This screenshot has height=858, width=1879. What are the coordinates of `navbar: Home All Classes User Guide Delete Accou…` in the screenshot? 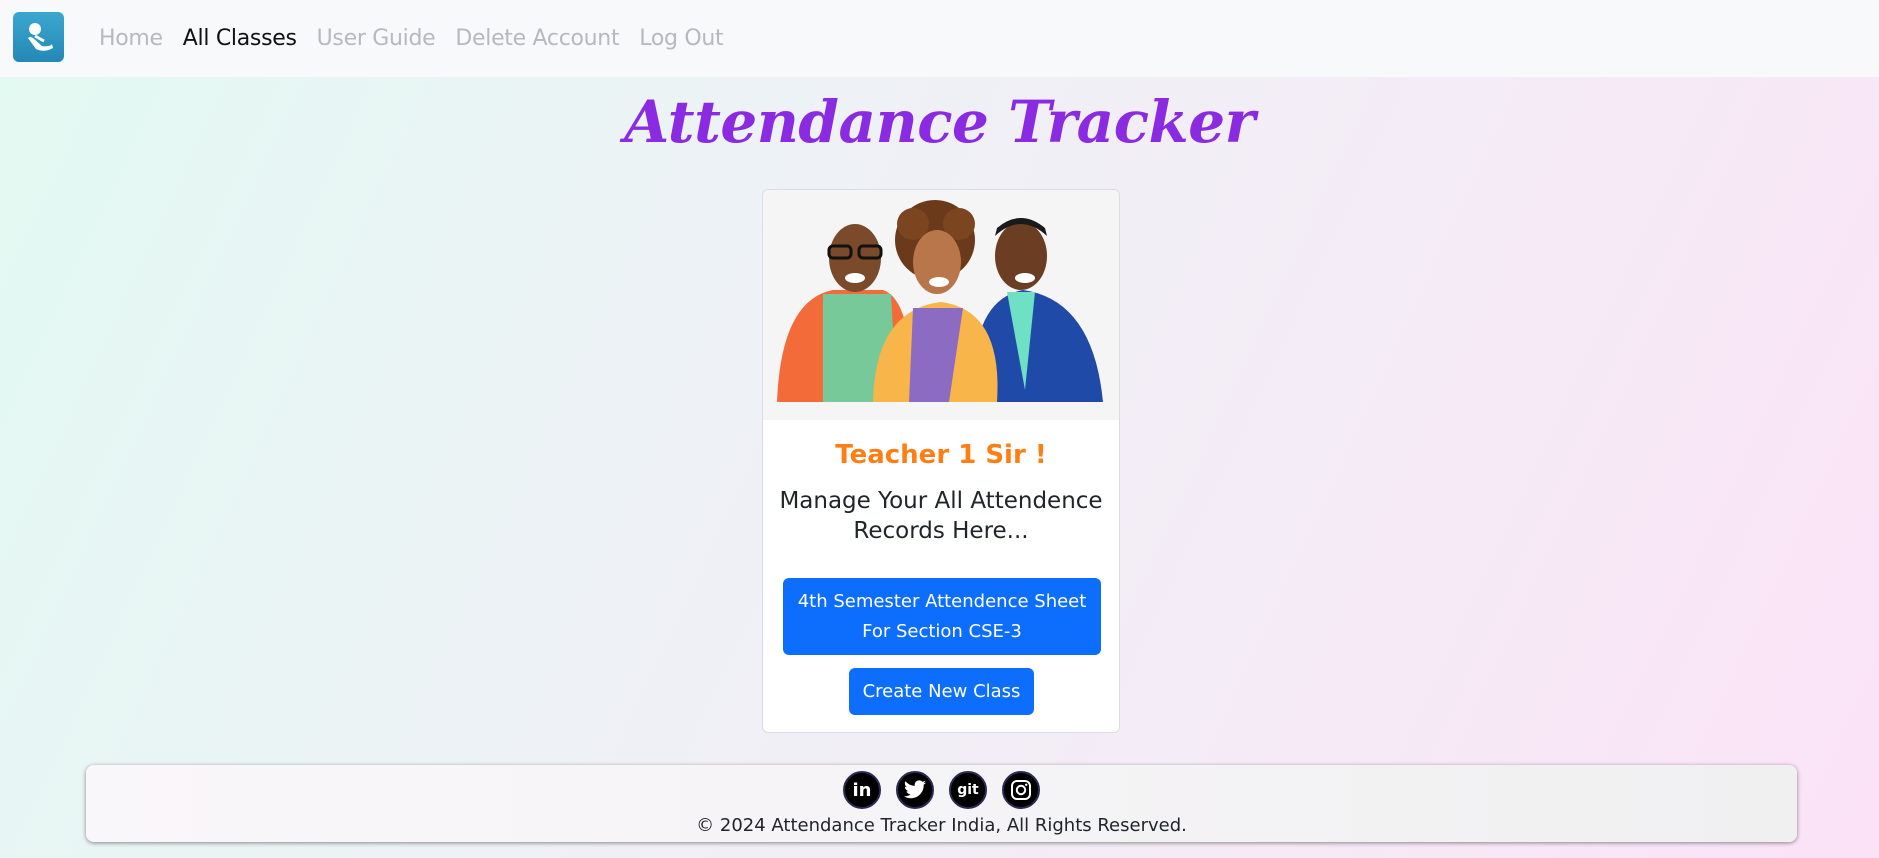 It's located at (939, 38).